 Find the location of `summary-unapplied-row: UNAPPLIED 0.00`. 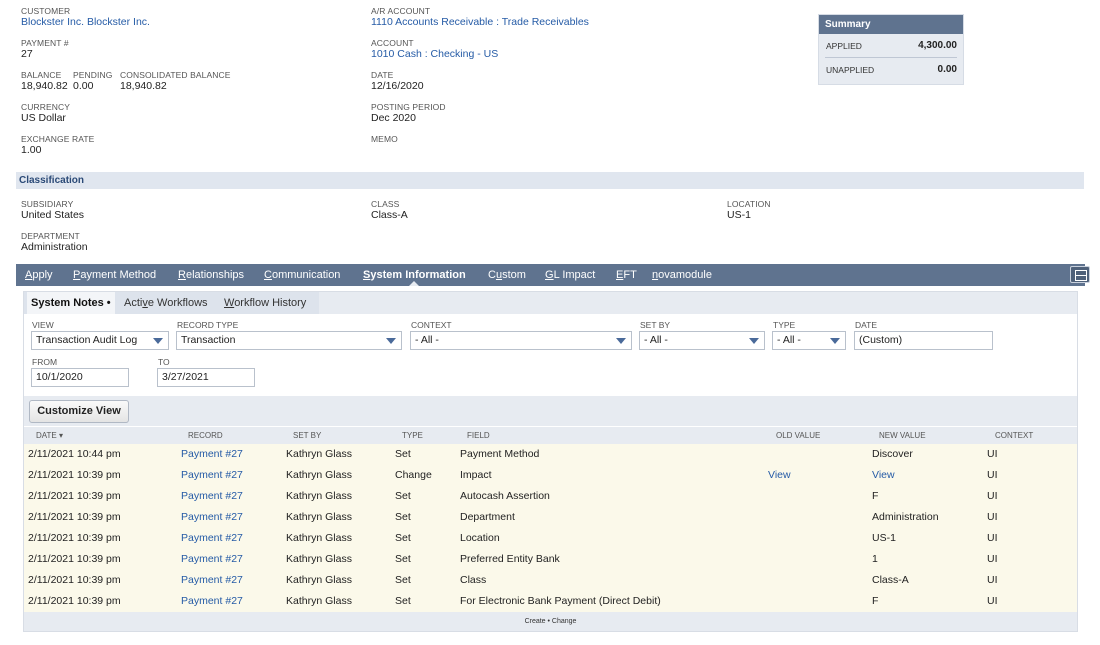

summary-unapplied-row: UNAPPLIED 0.00 is located at coordinates (891, 69).